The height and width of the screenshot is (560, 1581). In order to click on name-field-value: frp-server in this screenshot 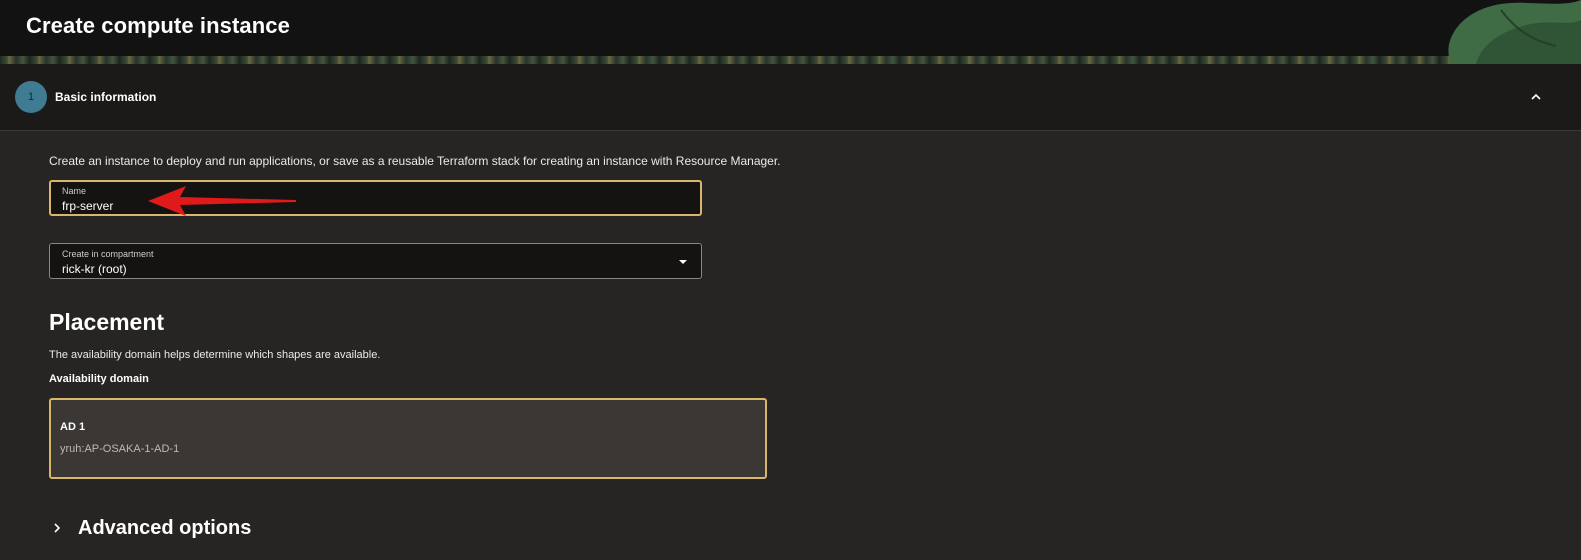, I will do `click(87, 206)`.